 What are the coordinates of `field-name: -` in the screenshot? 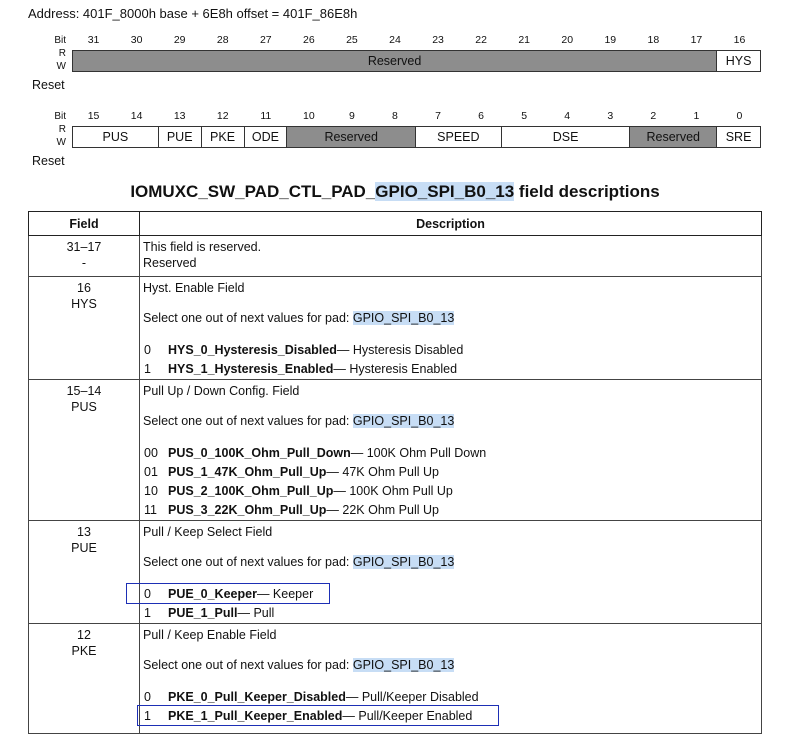 It's located at (84, 263).